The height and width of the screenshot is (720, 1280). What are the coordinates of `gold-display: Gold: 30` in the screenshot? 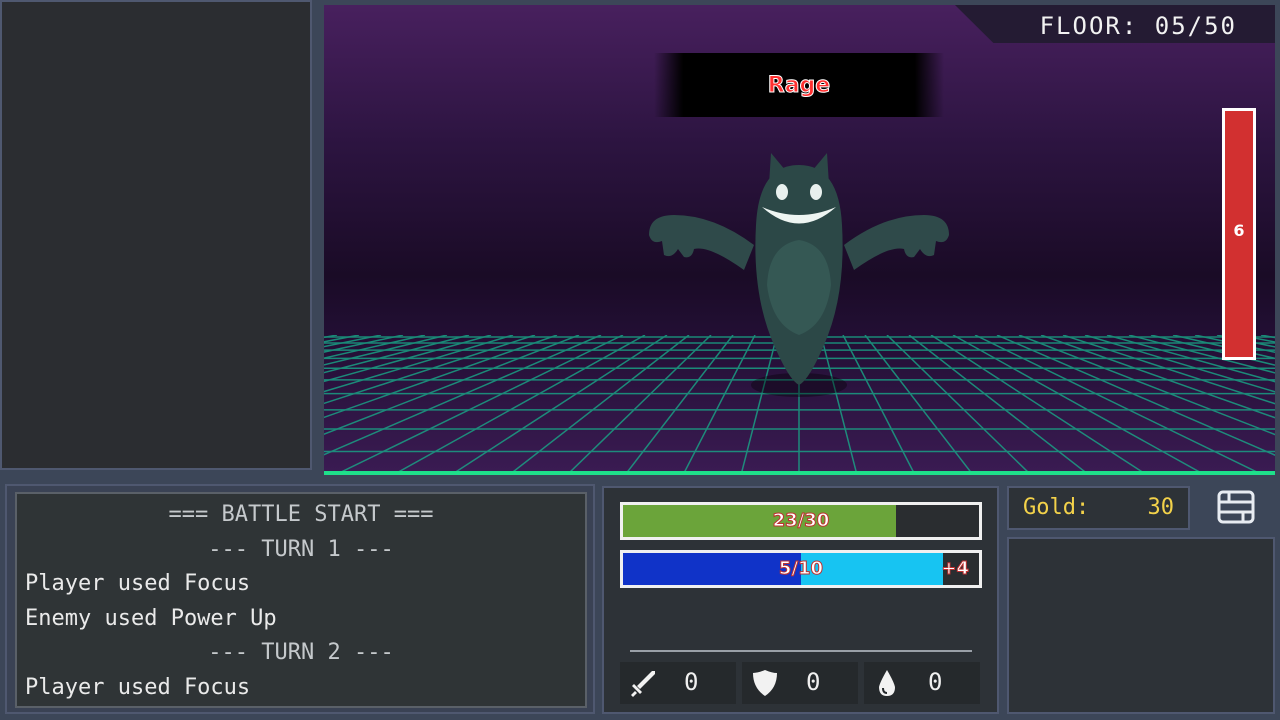 It's located at (1098, 508).